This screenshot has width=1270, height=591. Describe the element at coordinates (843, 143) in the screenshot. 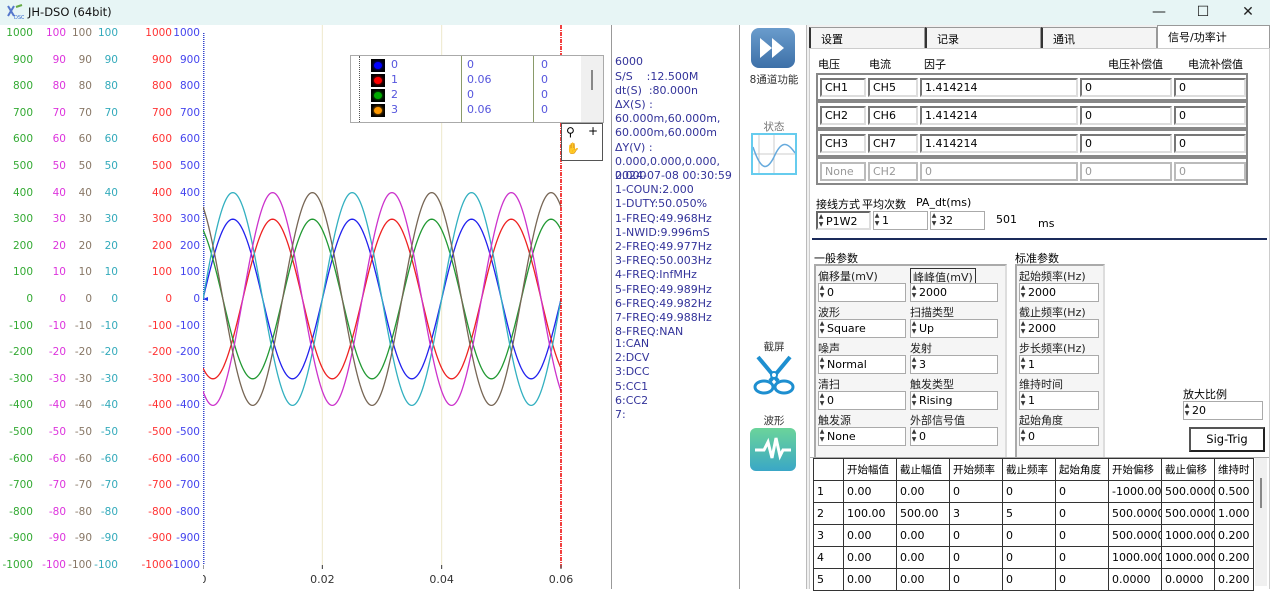

I see `voltage-field: CH3` at that location.